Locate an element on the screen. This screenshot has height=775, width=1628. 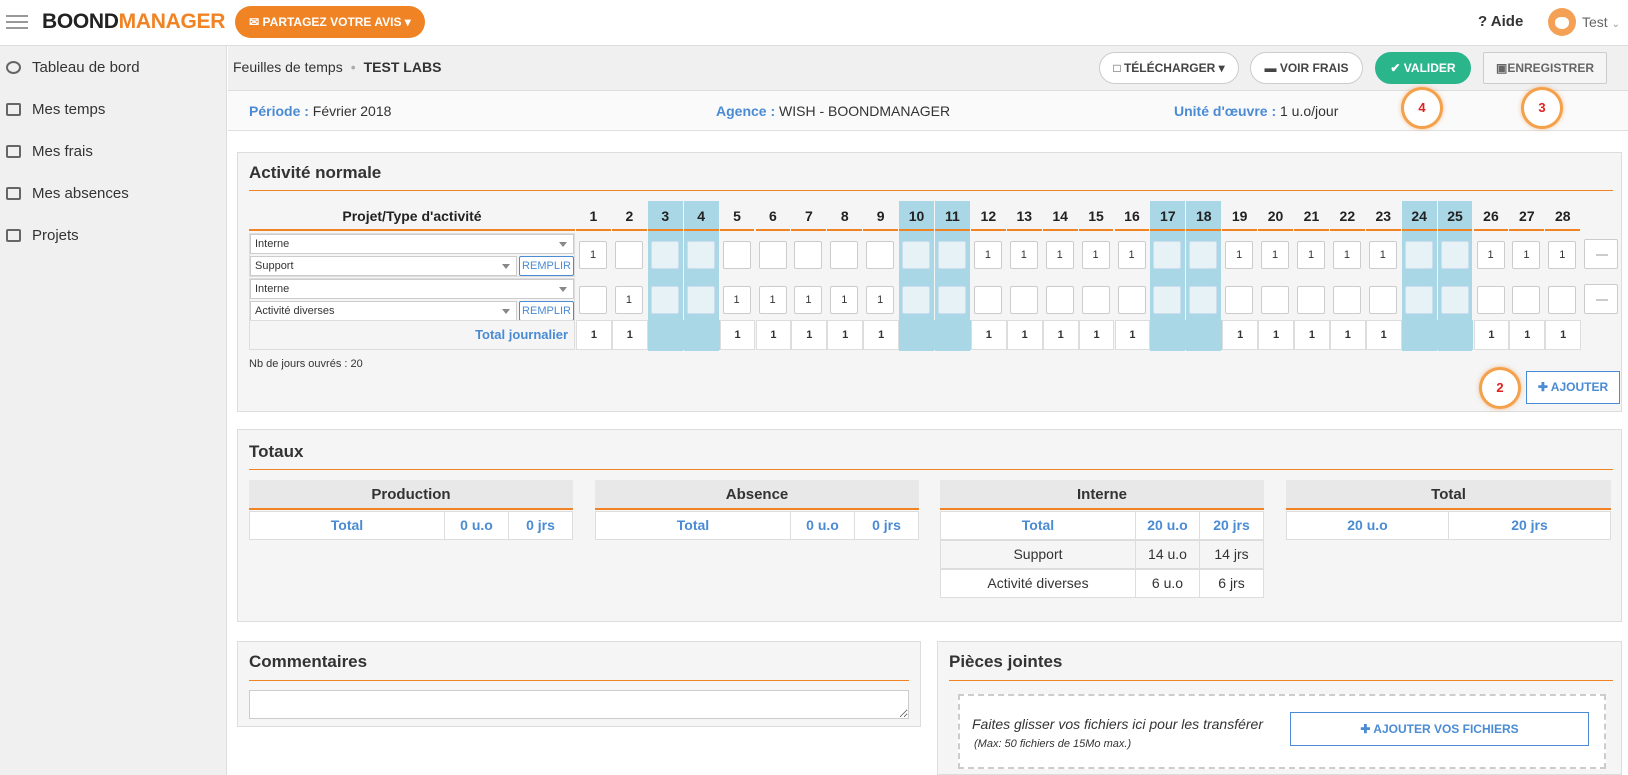
sidebar-item-absences: Mes absences is located at coordinates (113, 195).